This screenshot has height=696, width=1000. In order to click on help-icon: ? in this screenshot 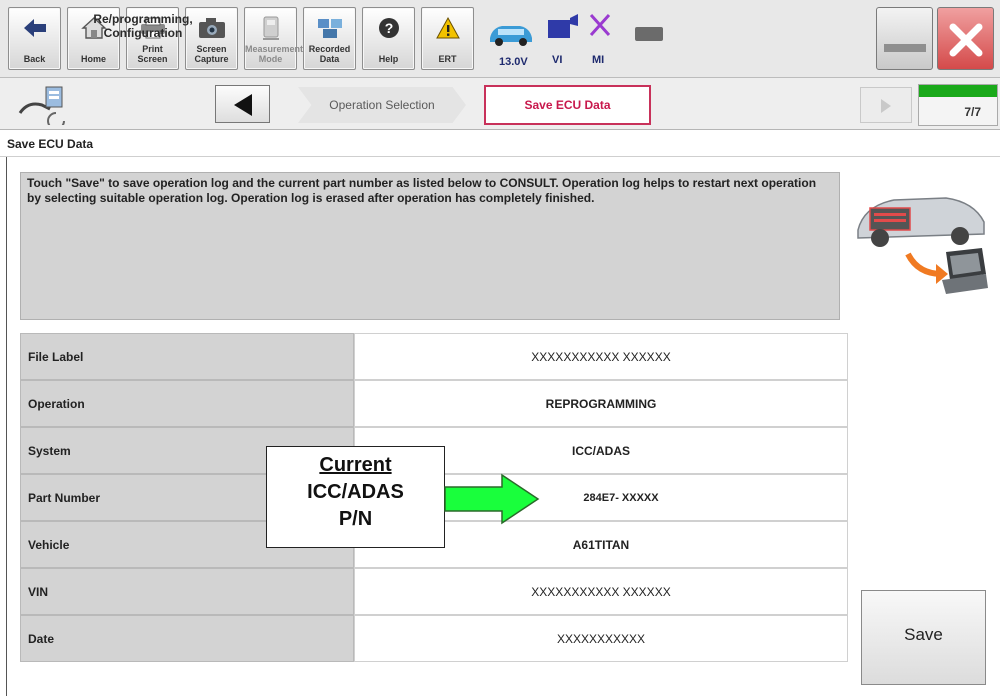, I will do `click(388, 28)`.